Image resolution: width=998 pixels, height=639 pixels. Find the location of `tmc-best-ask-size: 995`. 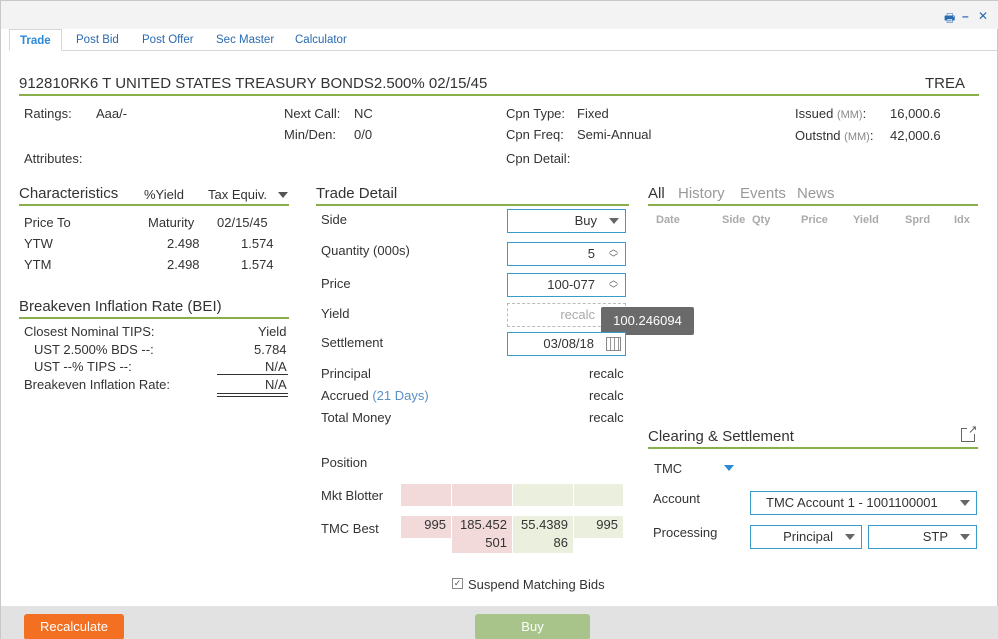

tmc-best-ask-size: 995 is located at coordinates (598, 527).